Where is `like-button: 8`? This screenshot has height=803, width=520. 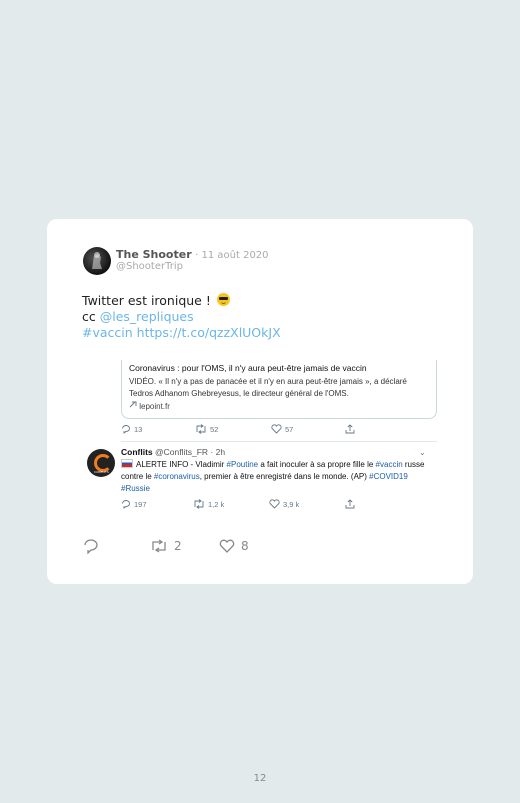 like-button: 8 is located at coordinates (234, 546).